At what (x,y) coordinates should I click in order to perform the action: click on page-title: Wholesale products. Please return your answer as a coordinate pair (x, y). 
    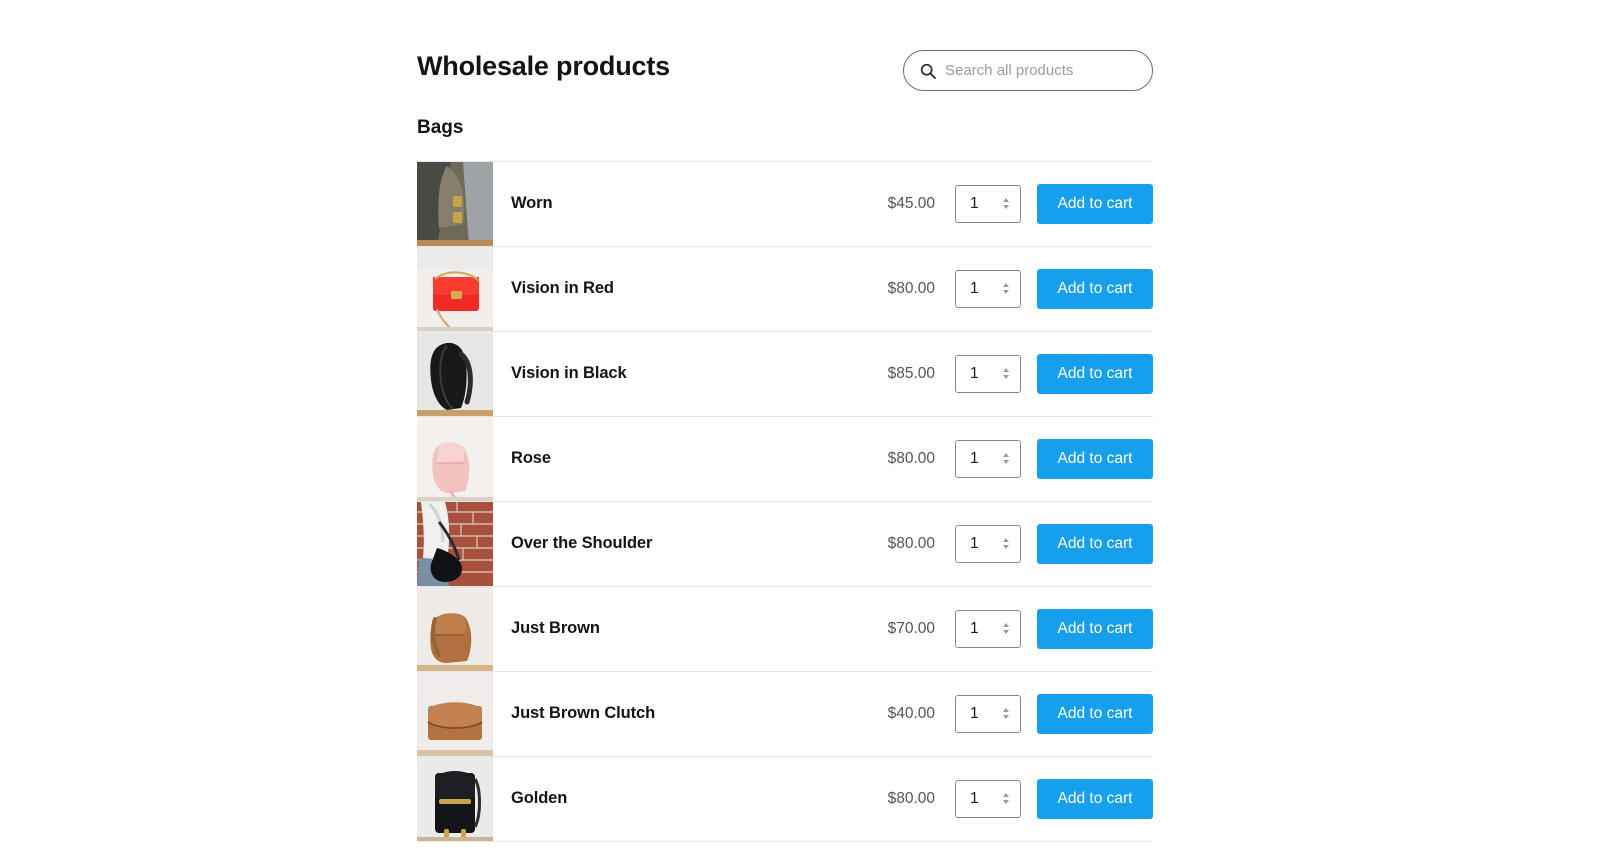
    Looking at the image, I should click on (543, 66).